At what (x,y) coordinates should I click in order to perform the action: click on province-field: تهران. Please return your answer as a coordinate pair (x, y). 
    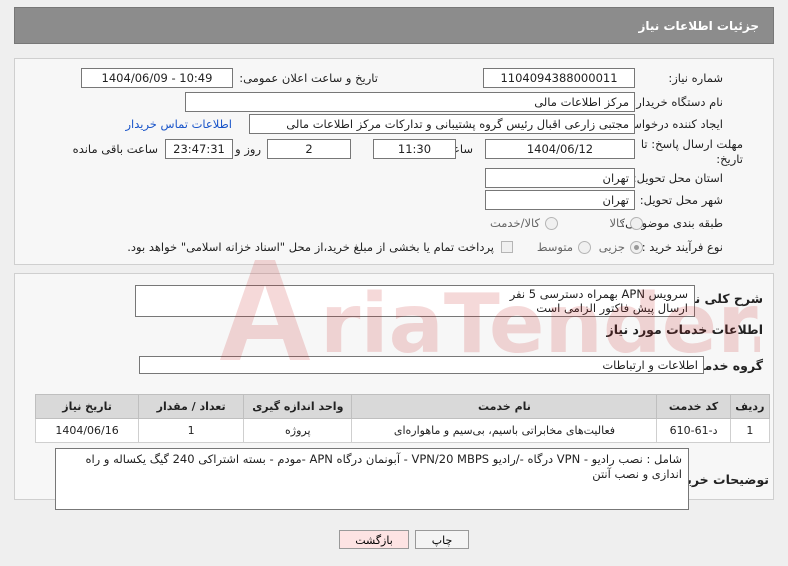
    Looking at the image, I should click on (560, 178).